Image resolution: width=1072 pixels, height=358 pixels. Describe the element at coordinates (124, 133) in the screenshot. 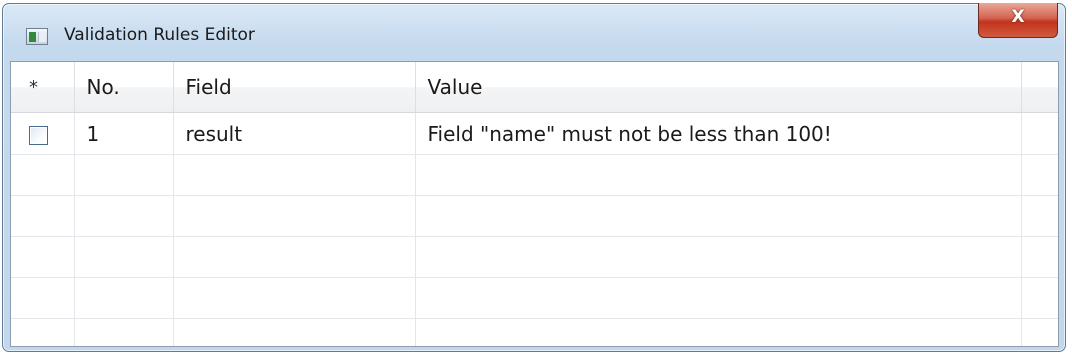

I see `row-number: 1` at that location.